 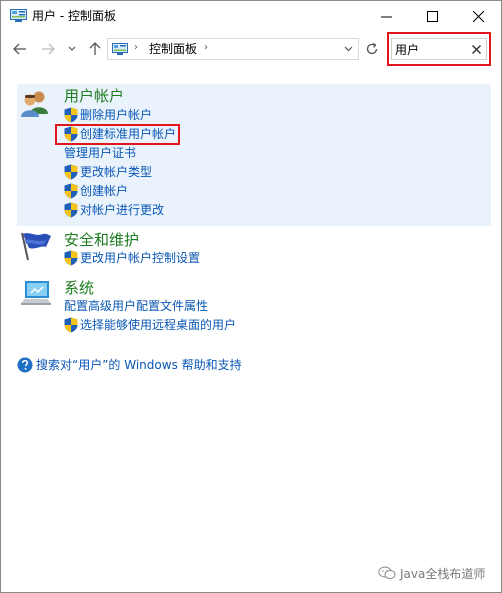 I want to click on group-title-security-maintenance: 安全和维护, so click(x=101, y=240).